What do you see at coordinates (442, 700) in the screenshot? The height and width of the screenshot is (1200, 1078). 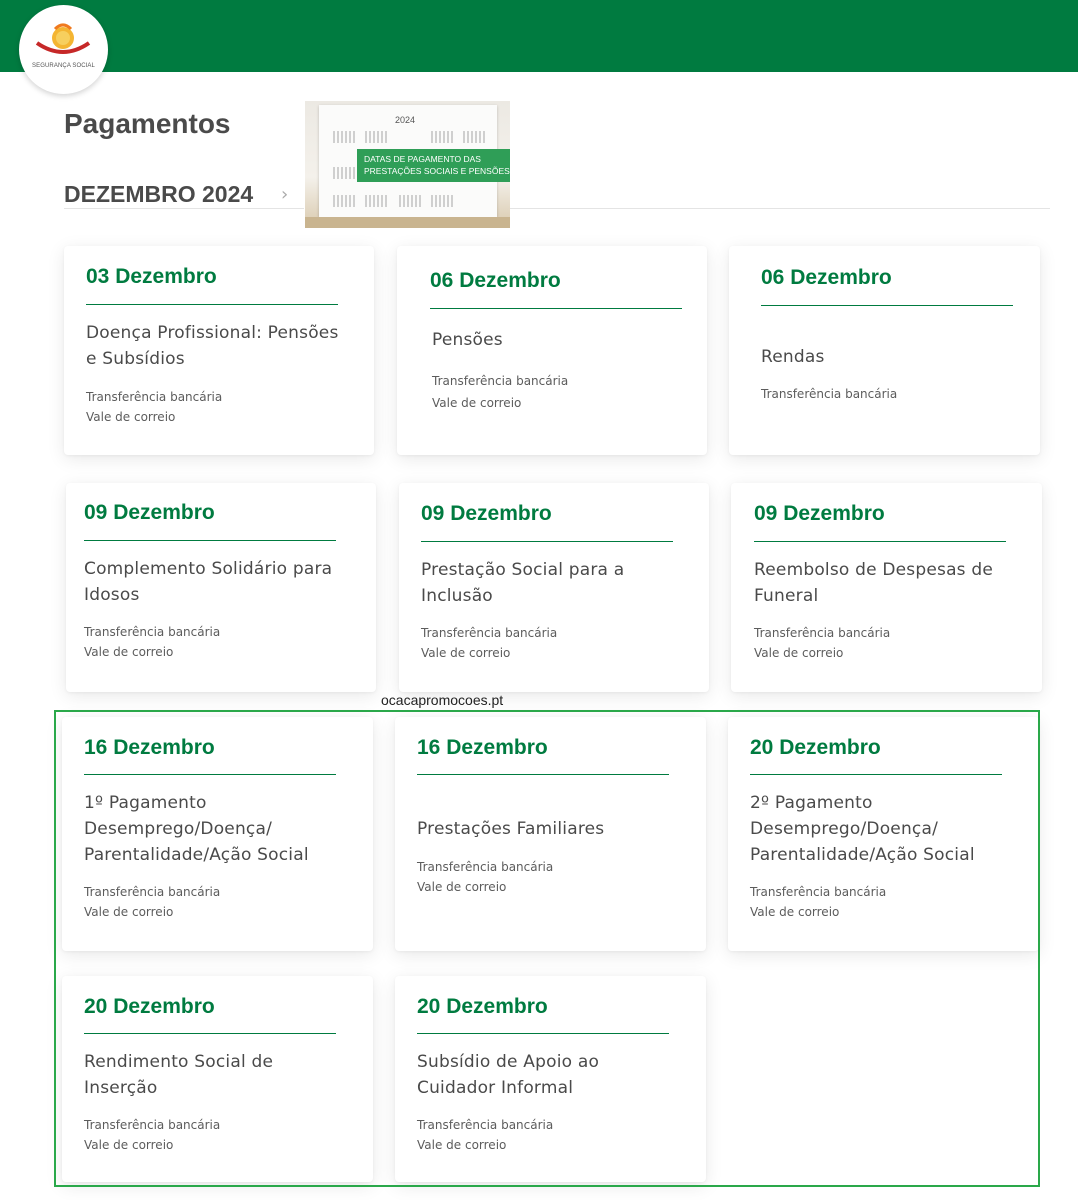 I see `watermark-text: ocacapromocoes.pt` at bounding box center [442, 700].